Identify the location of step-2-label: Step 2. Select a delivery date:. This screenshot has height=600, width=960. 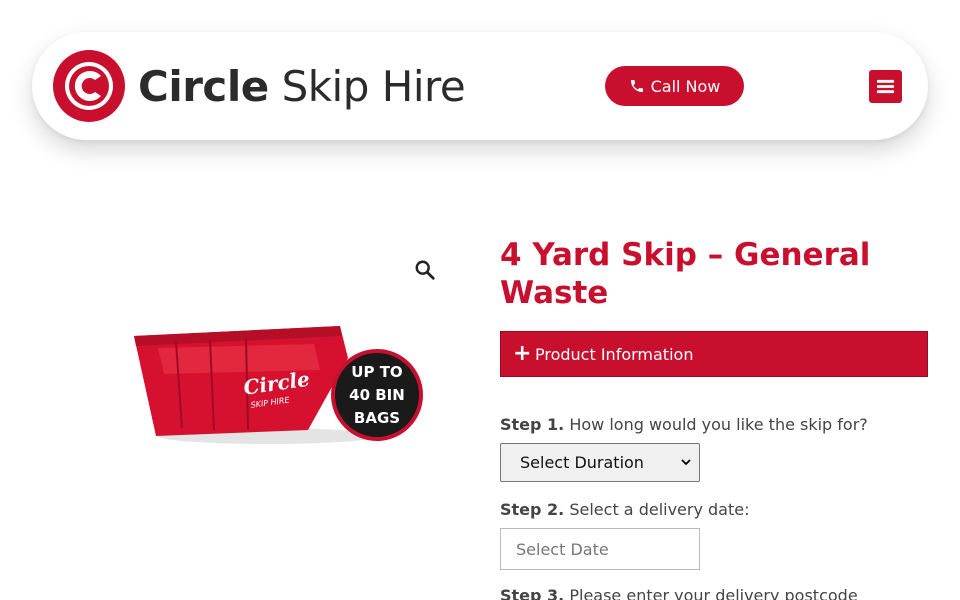
(625, 509).